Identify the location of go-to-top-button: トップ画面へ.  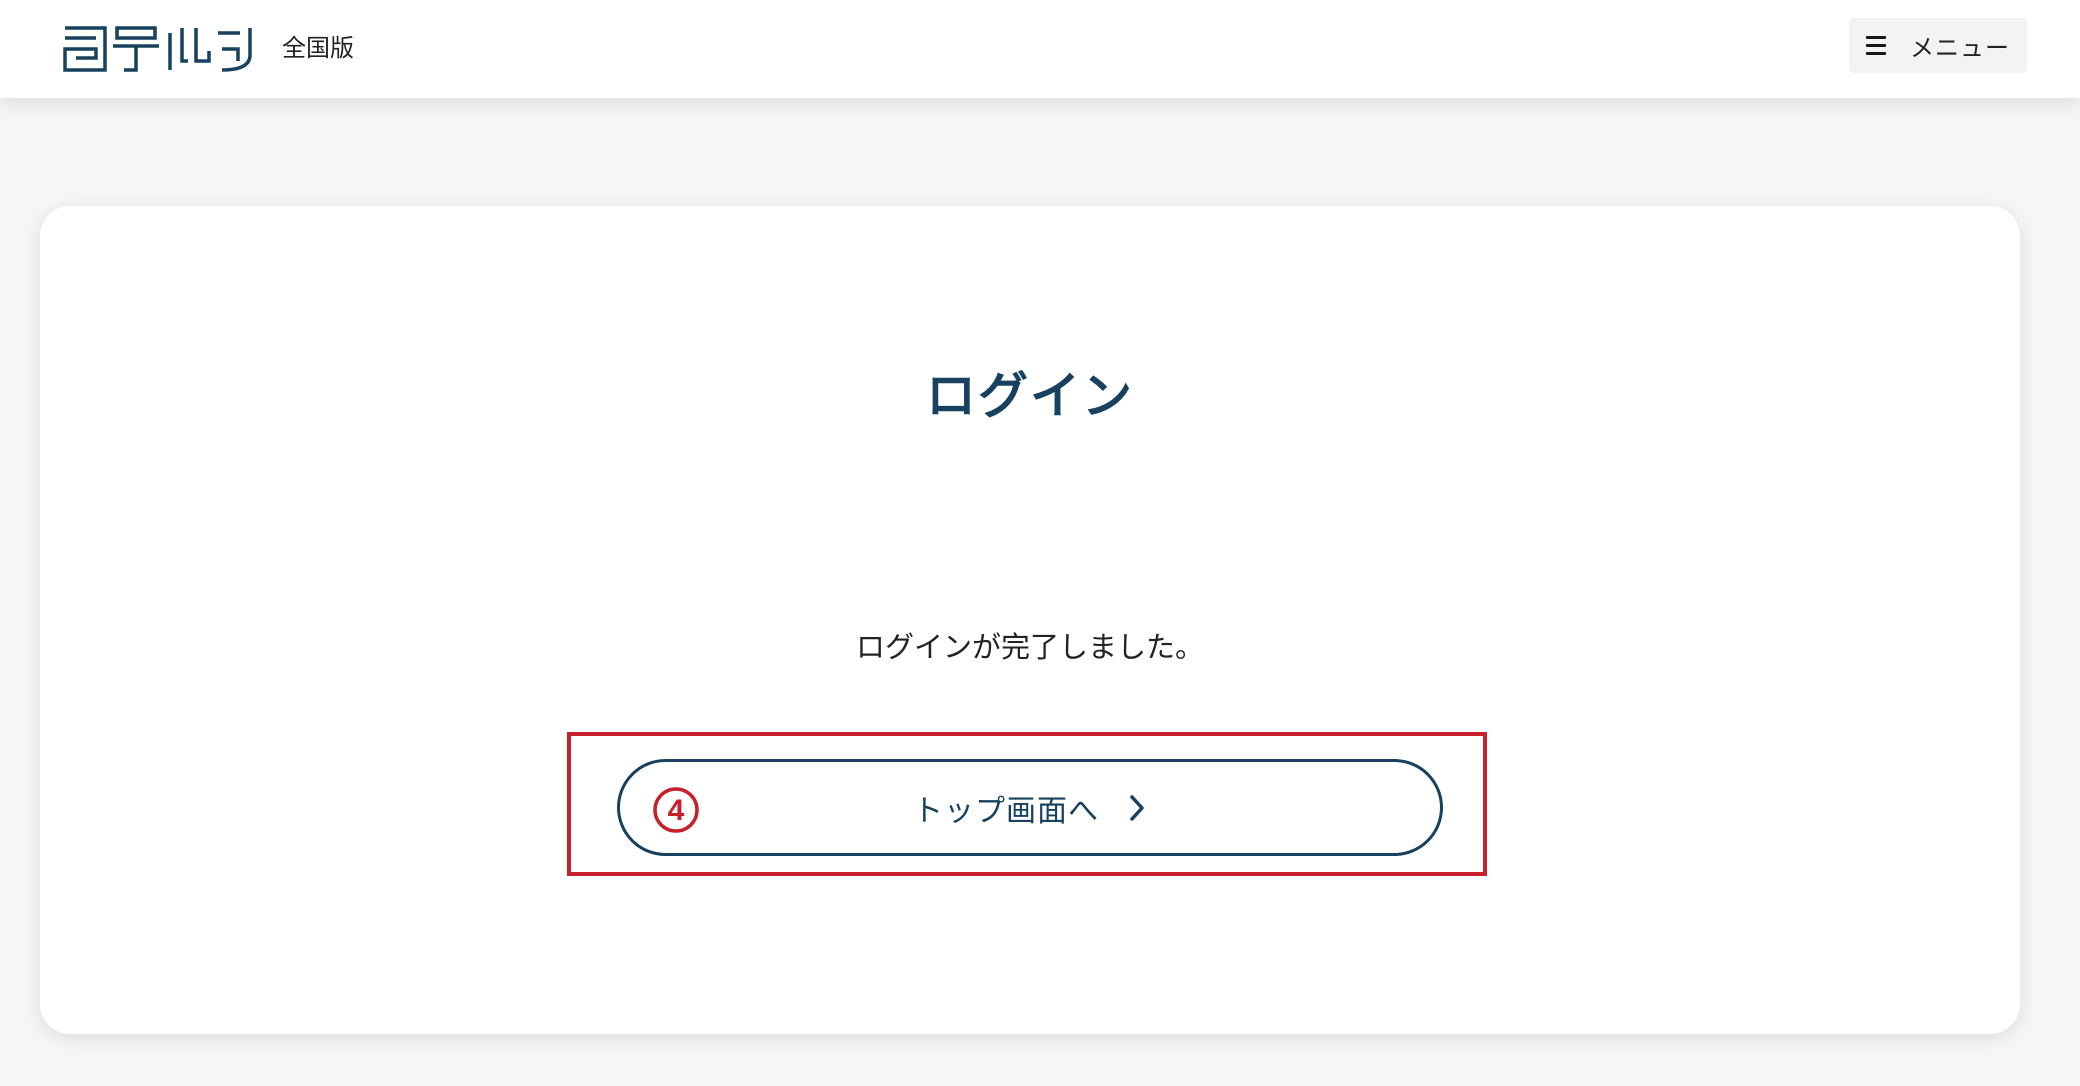
(1030, 807).